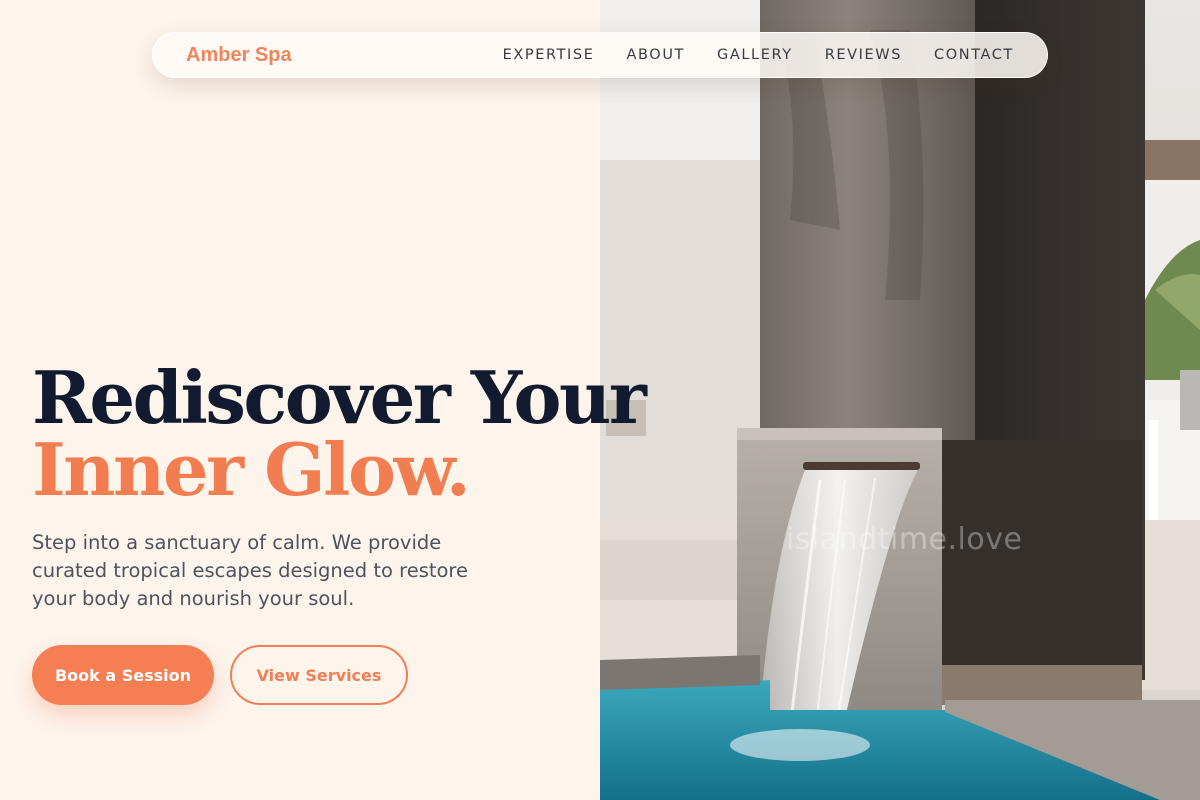 The image size is (1200, 800). Describe the element at coordinates (123, 675) in the screenshot. I see `book-session-button: Book a Session` at that location.